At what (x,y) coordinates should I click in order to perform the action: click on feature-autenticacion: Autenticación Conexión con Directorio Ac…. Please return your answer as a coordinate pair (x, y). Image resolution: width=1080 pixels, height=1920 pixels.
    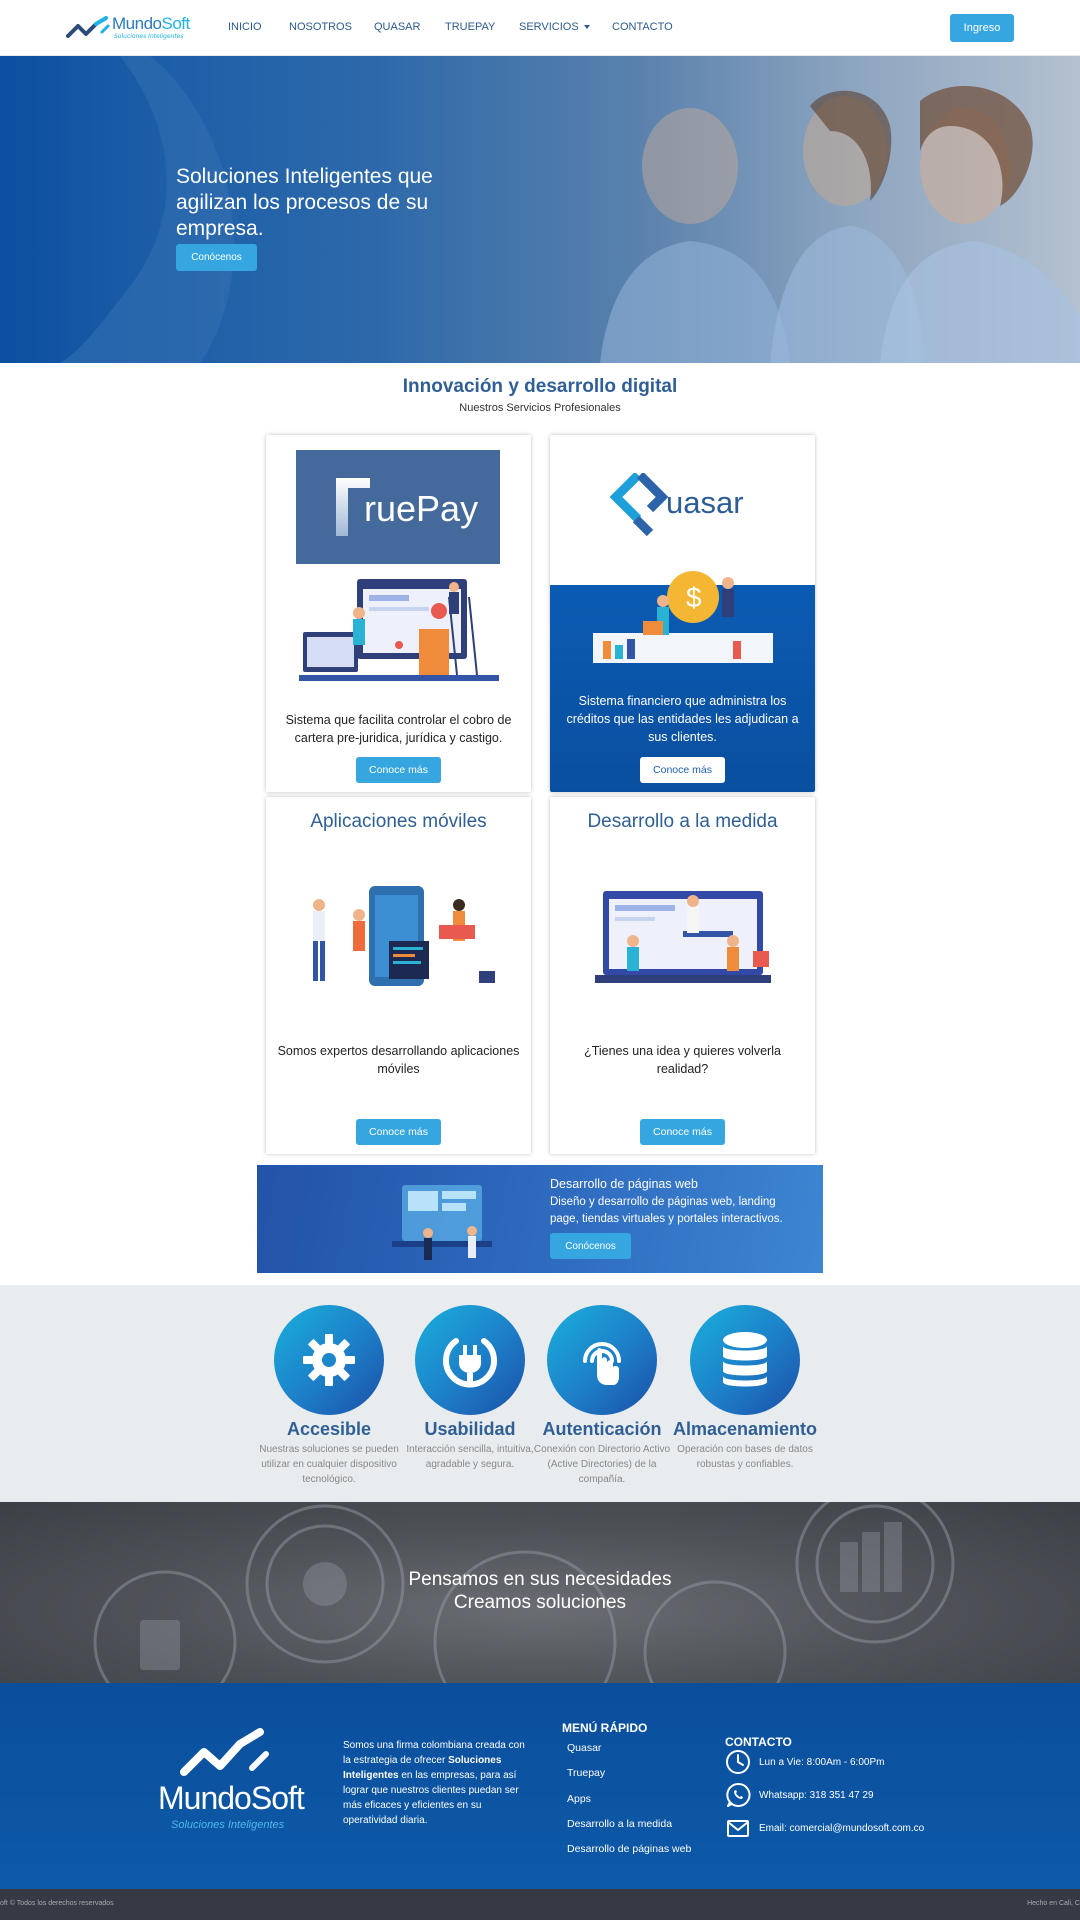
    Looking at the image, I should click on (602, 1396).